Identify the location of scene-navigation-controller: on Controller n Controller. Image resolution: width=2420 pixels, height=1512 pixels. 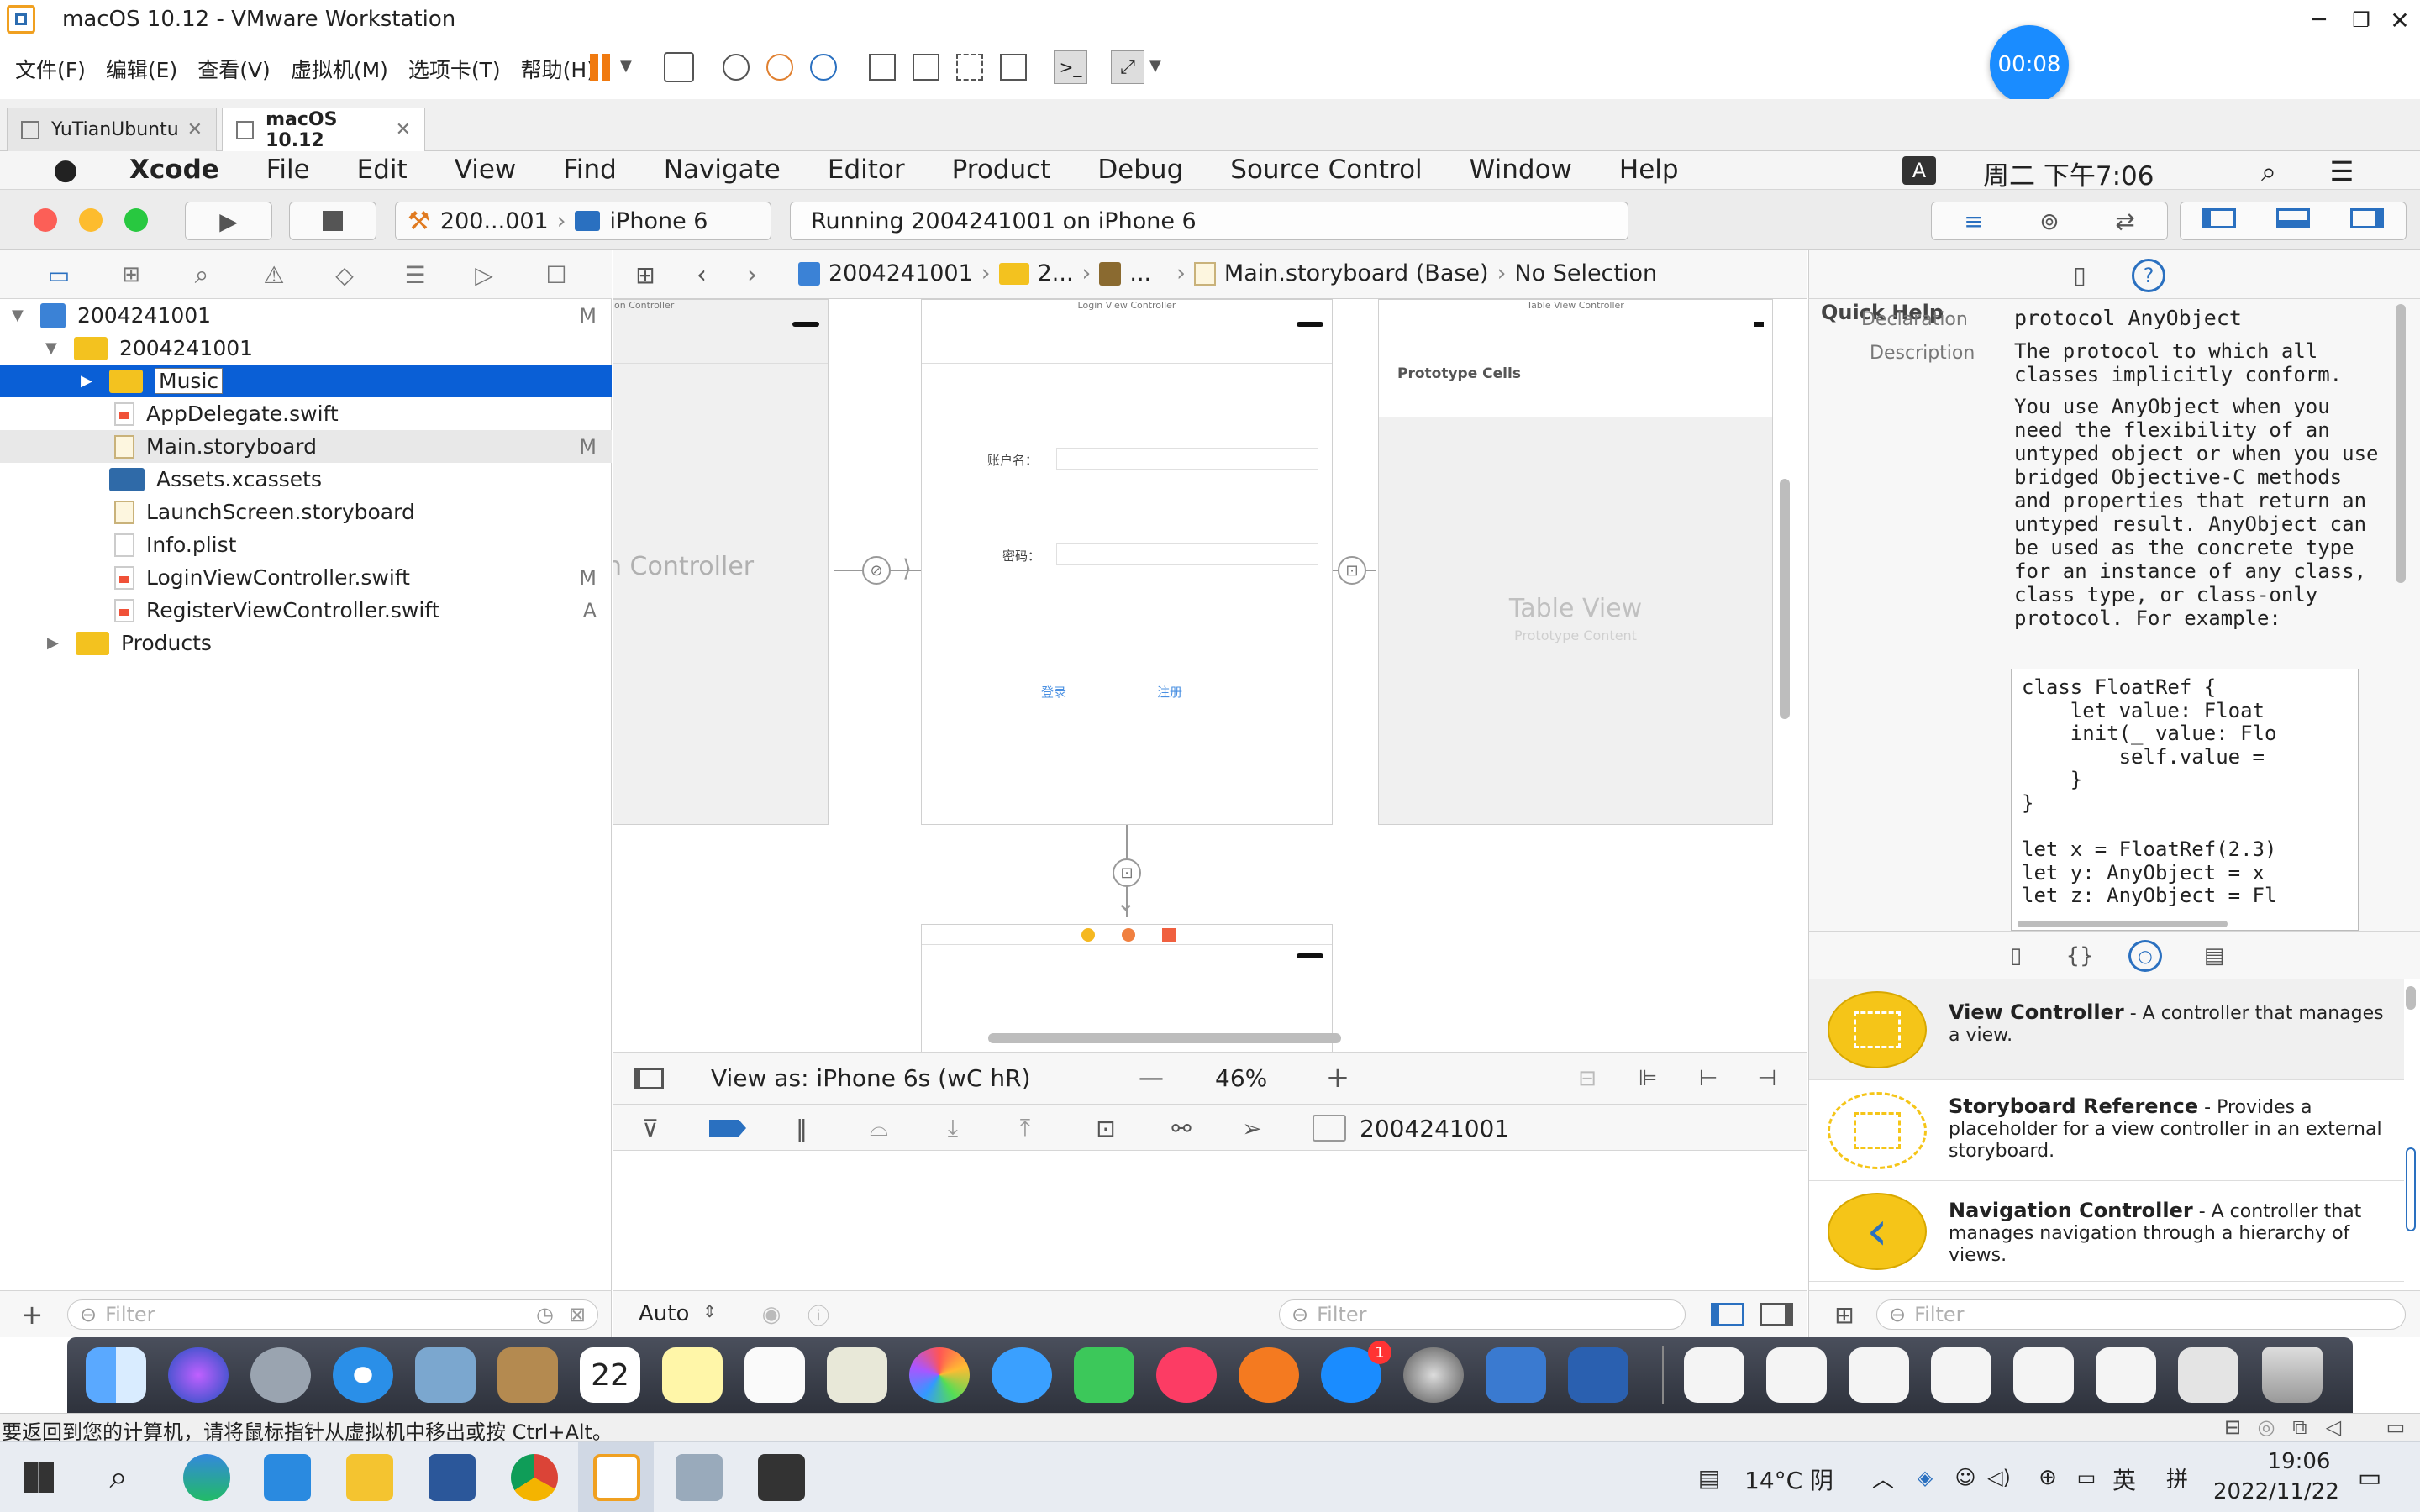
(721, 562).